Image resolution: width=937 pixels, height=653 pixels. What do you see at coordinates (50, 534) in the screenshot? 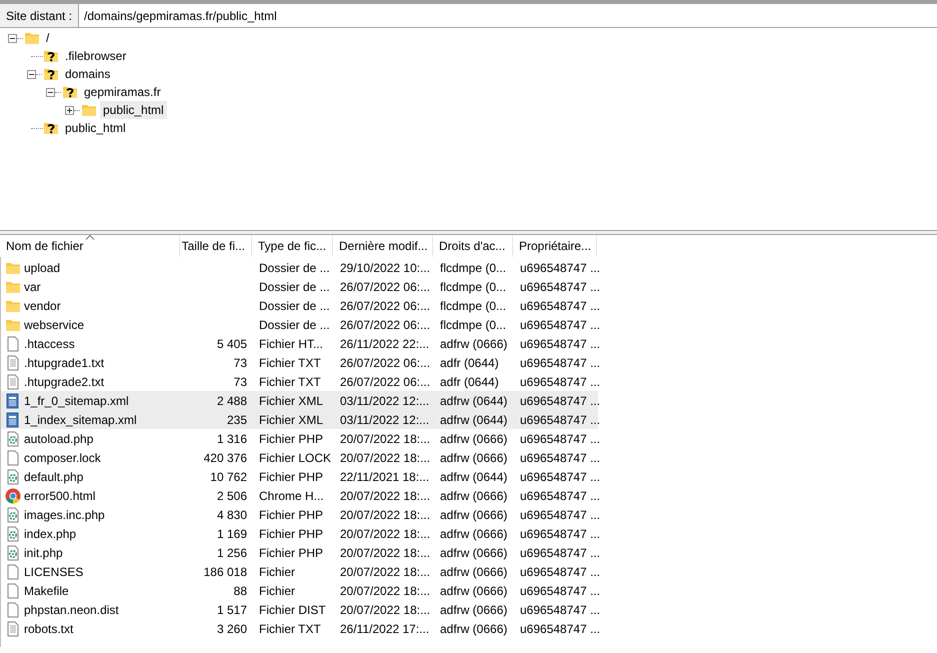
I see `file-name: index.php` at bounding box center [50, 534].